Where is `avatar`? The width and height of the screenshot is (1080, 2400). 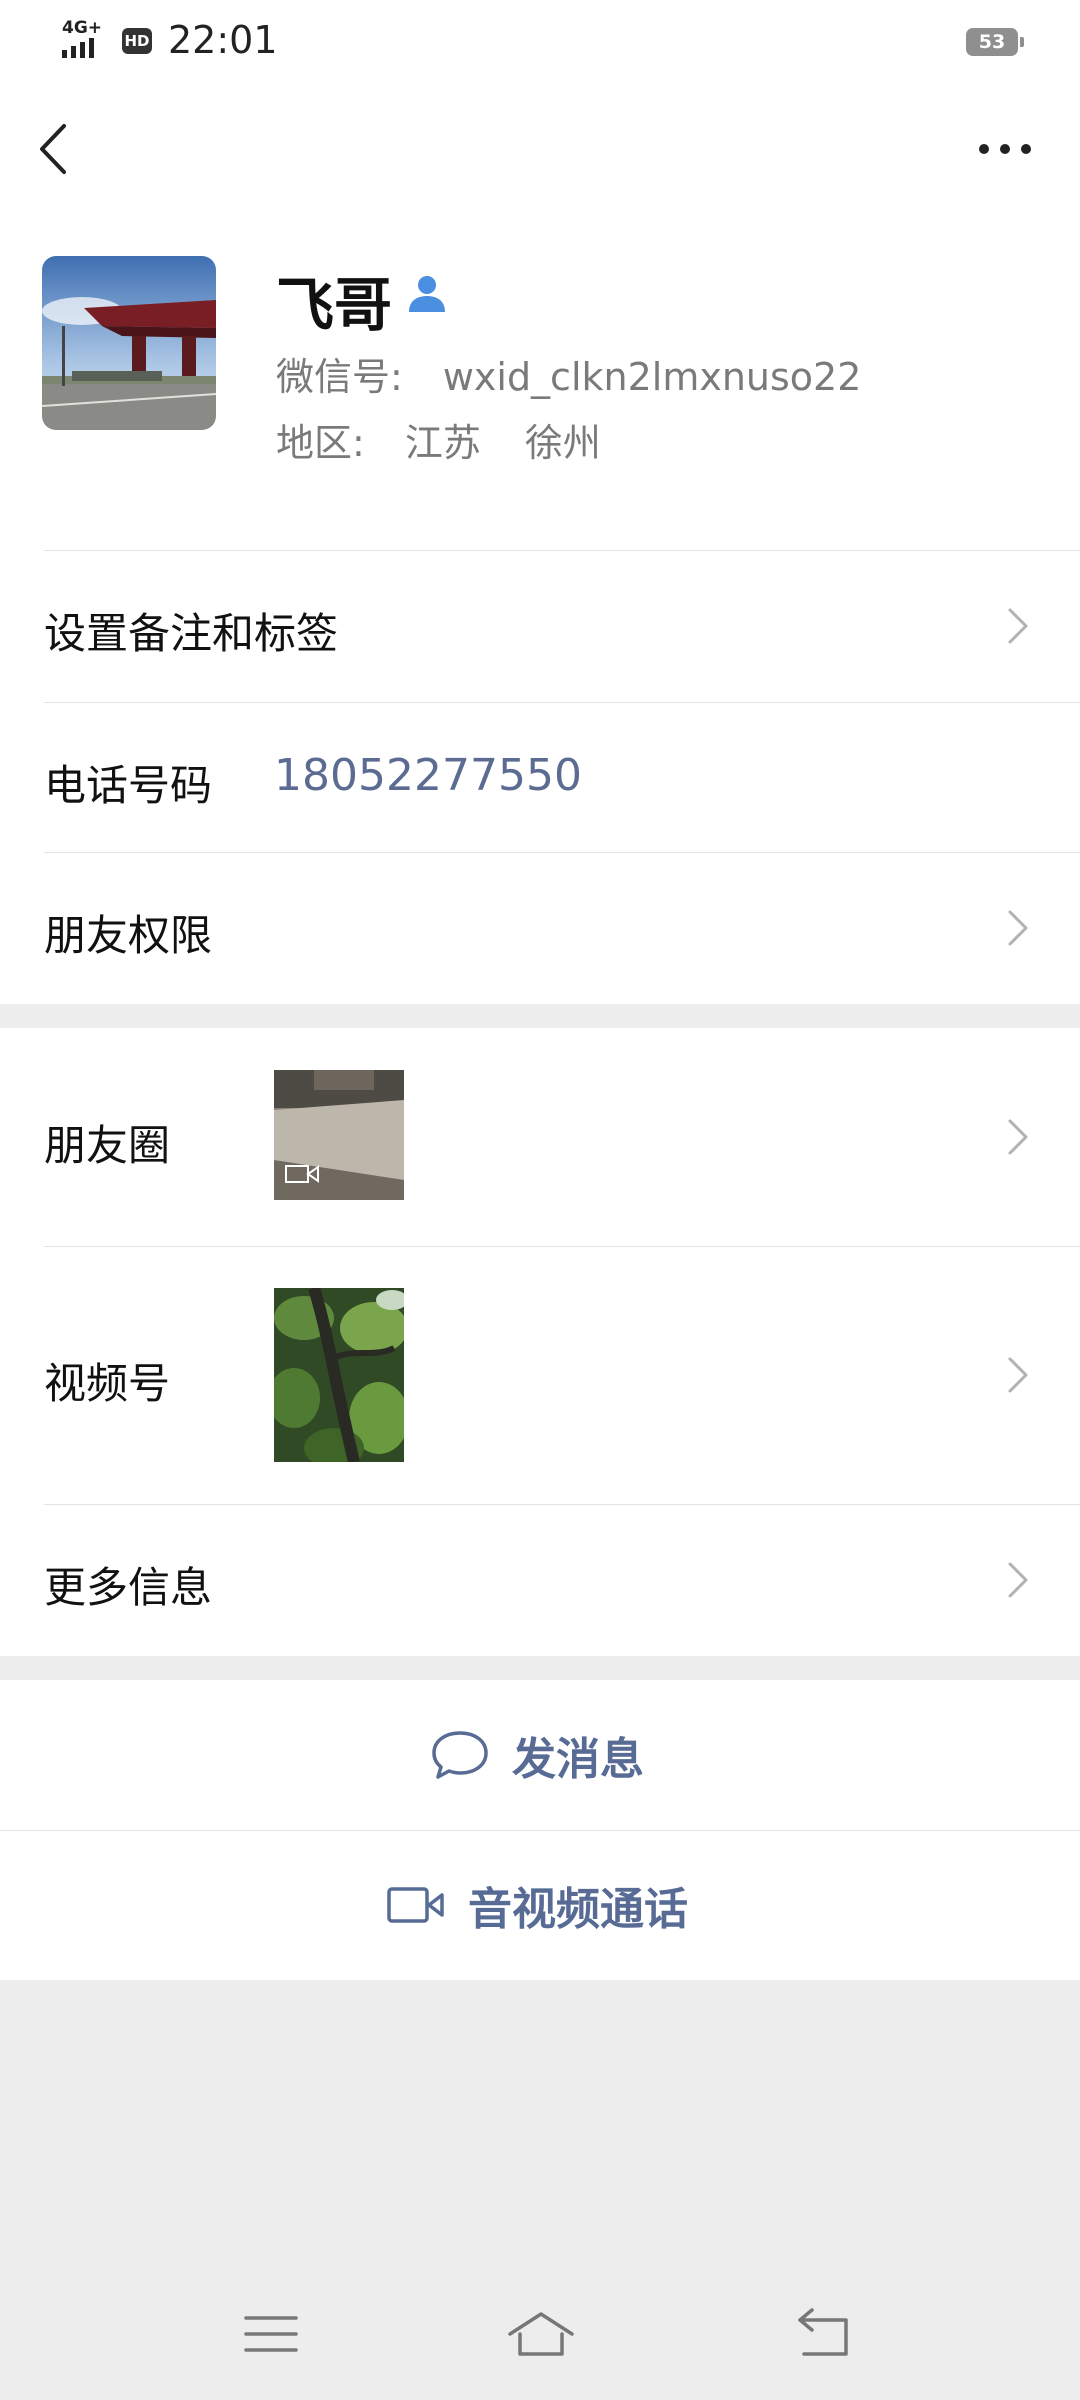 avatar is located at coordinates (129, 343).